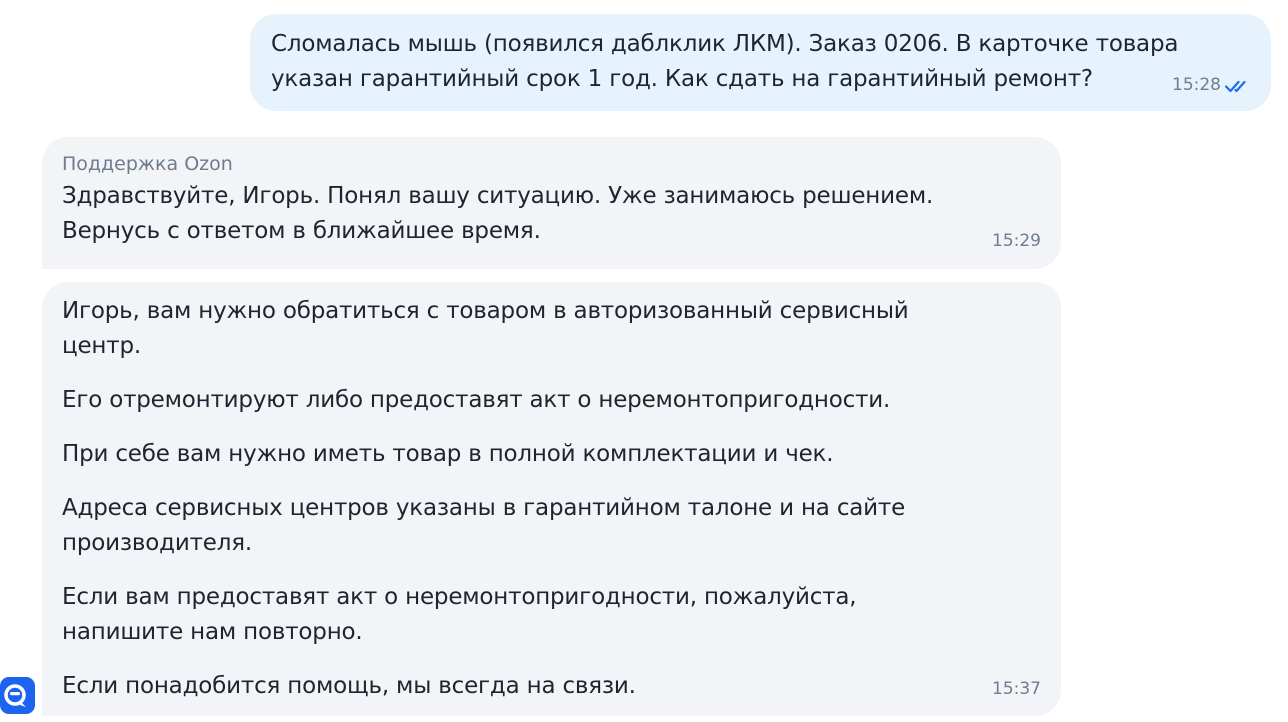 The height and width of the screenshot is (722, 1288). Describe the element at coordinates (1235, 86) in the screenshot. I see `double-check-icon` at that location.